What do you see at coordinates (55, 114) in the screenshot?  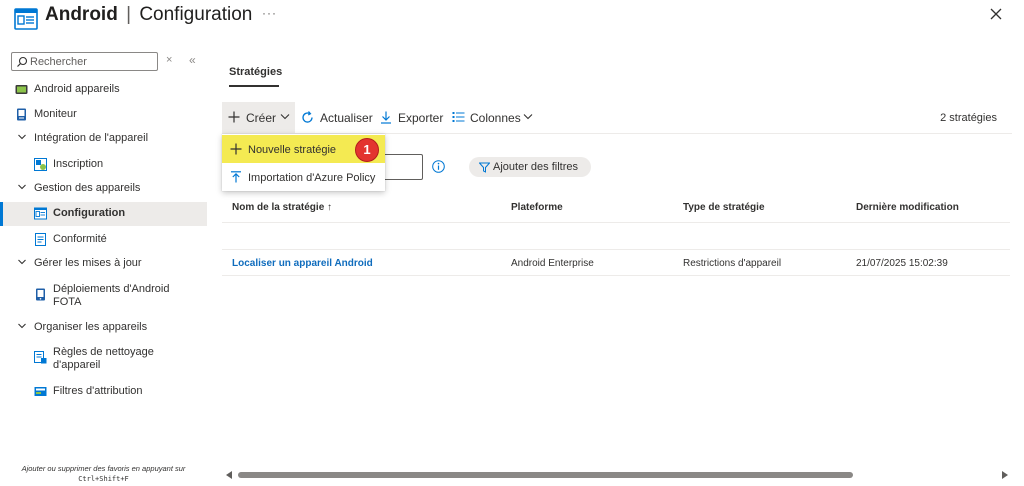 I see `sidebar-item-label: Moniteur` at bounding box center [55, 114].